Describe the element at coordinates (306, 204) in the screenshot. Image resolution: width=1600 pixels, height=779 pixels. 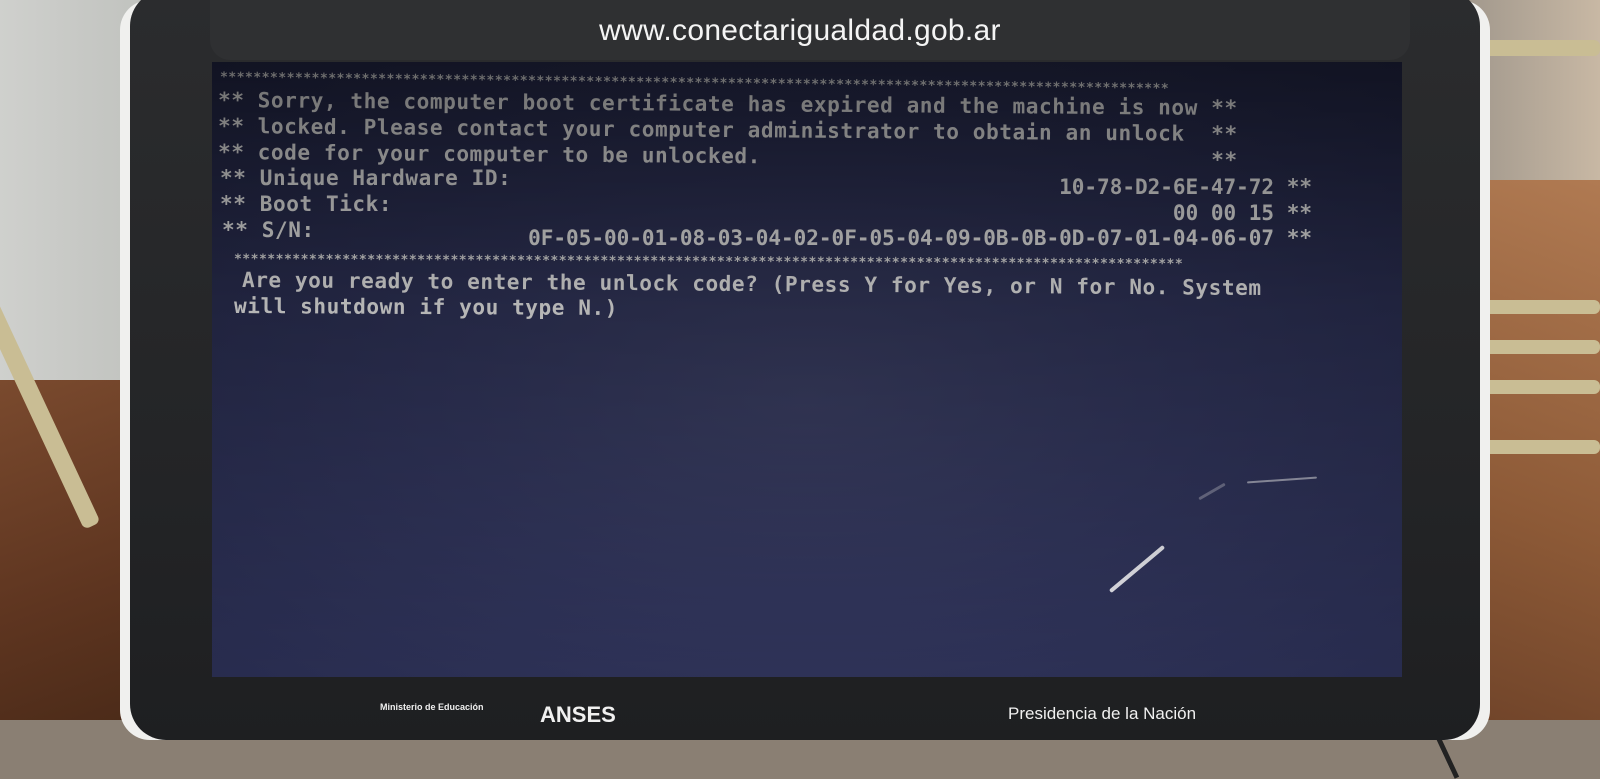
I see `boot-tick-label: ** Boot Tick:` at that location.